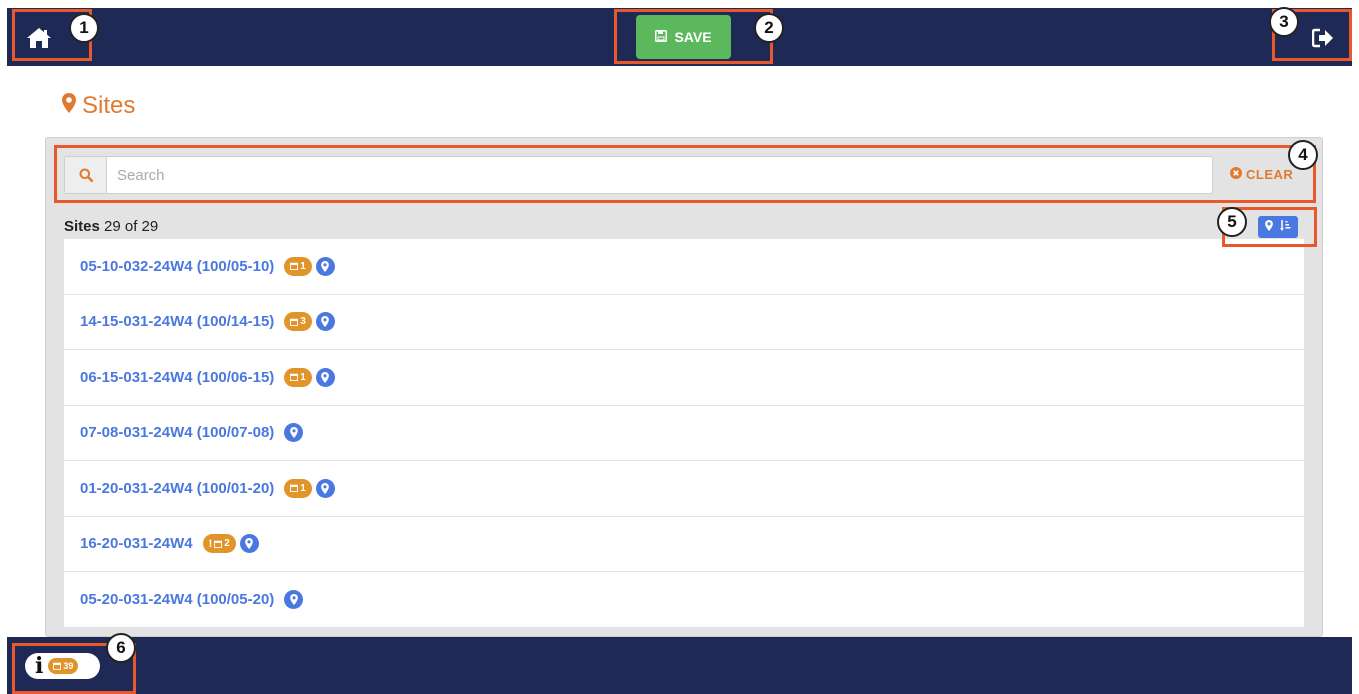 The image size is (1359, 694). What do you see at coordinates (1284, 22) in the screenshot?
I see `callout-number-3: 3` at bounding box center [1284, 22].